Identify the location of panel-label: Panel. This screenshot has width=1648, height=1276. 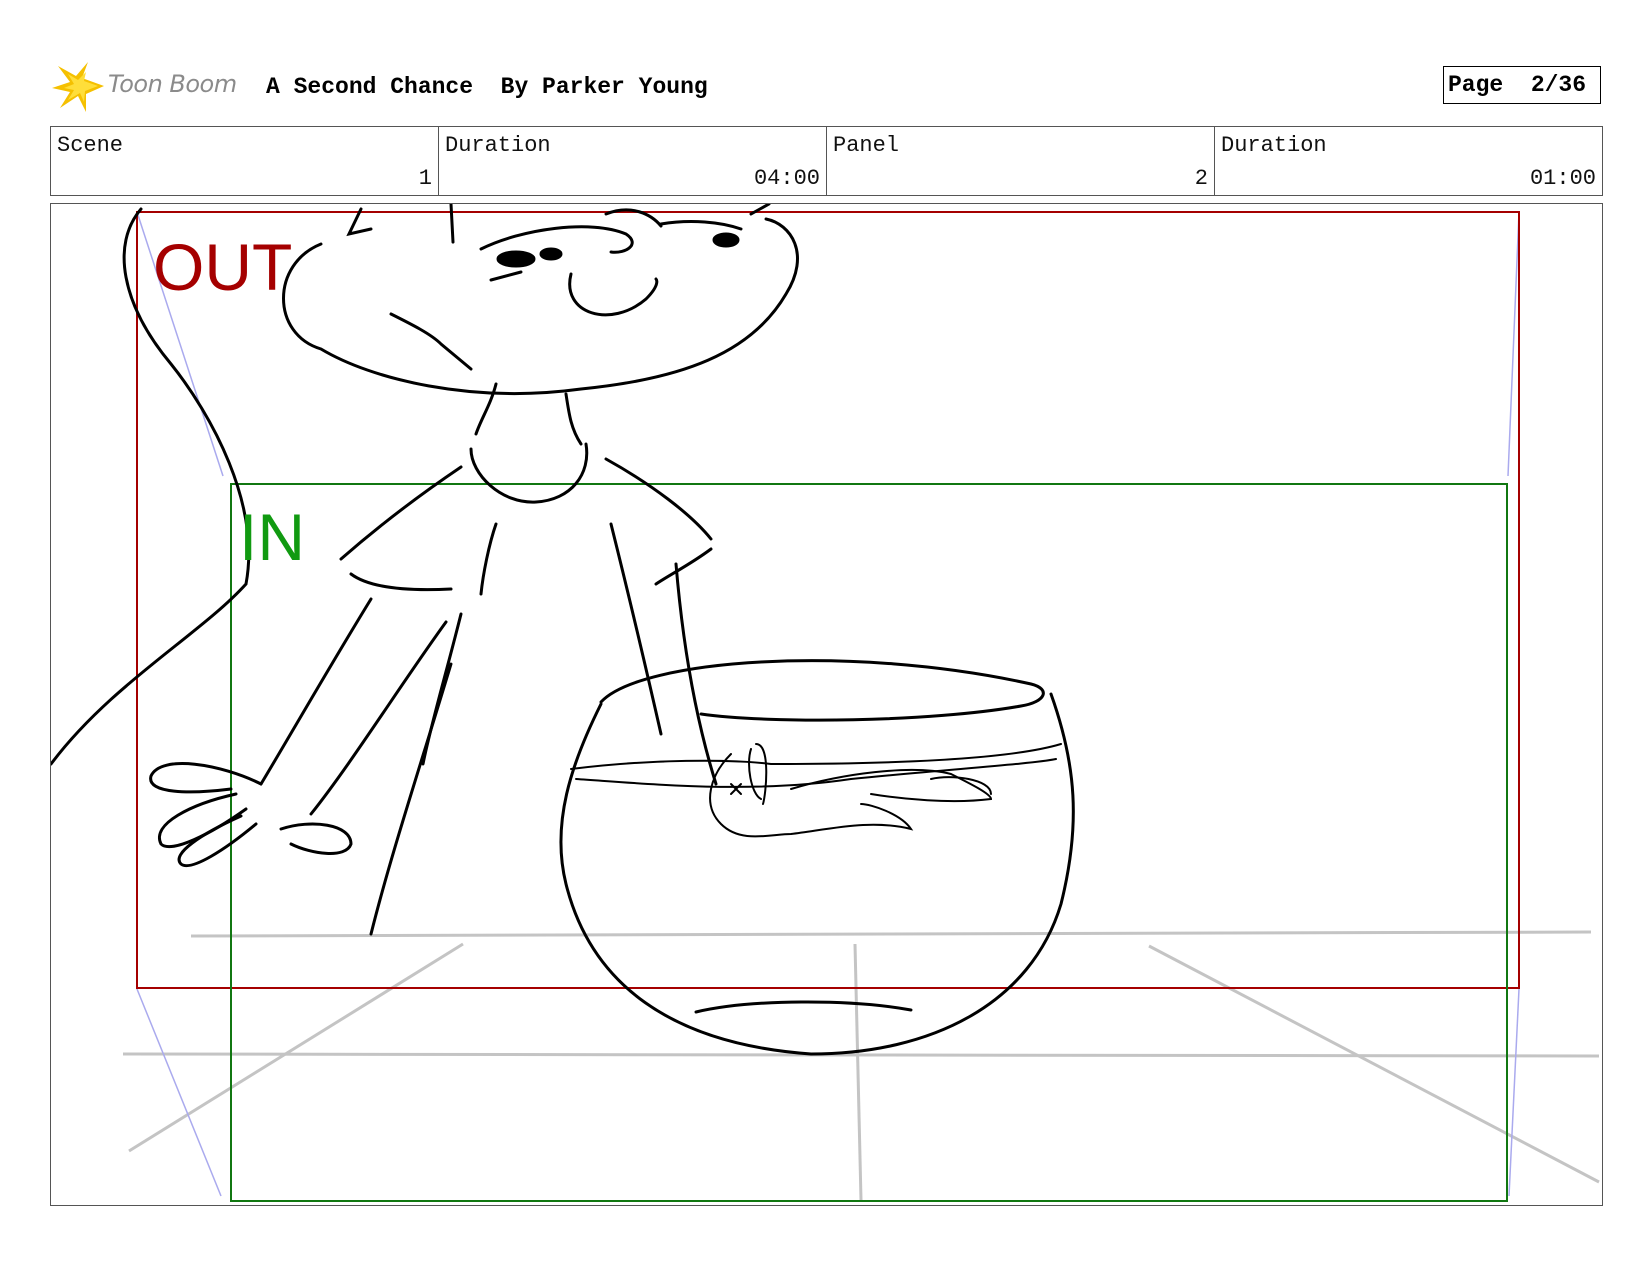
(866, 145).